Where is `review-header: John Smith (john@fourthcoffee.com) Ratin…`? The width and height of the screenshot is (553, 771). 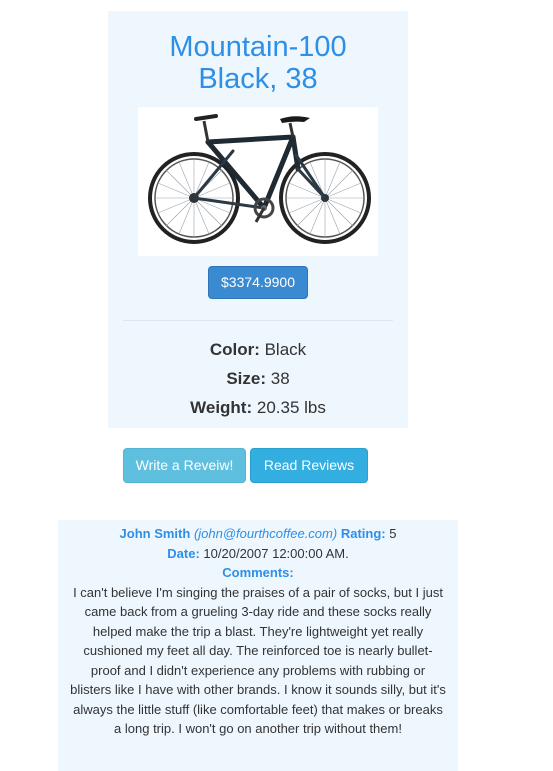
review-header: John Smith (john@fourthcoffee.com) Ratin… is located at coordinates (258, 534).